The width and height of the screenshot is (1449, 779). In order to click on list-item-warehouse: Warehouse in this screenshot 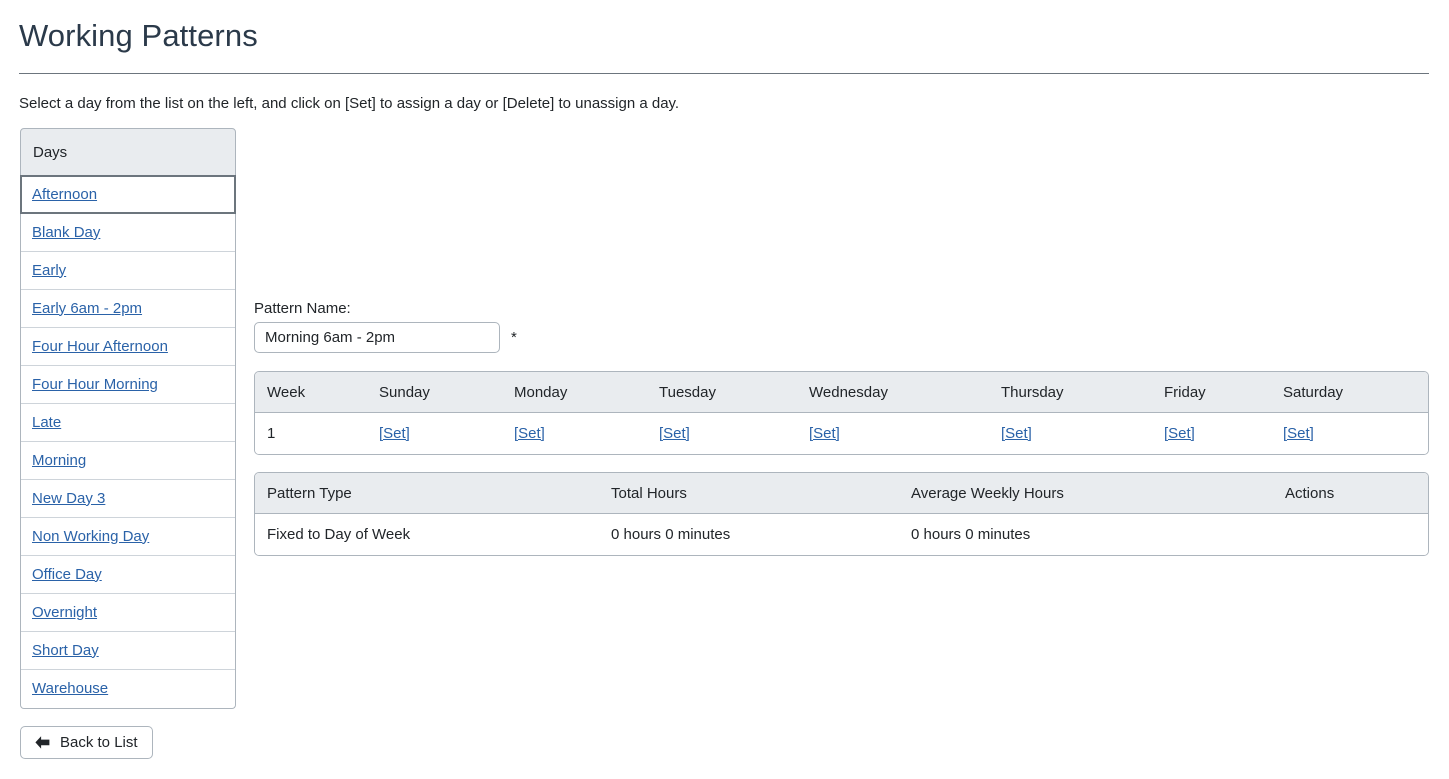, I will do `click(128, 689)`.